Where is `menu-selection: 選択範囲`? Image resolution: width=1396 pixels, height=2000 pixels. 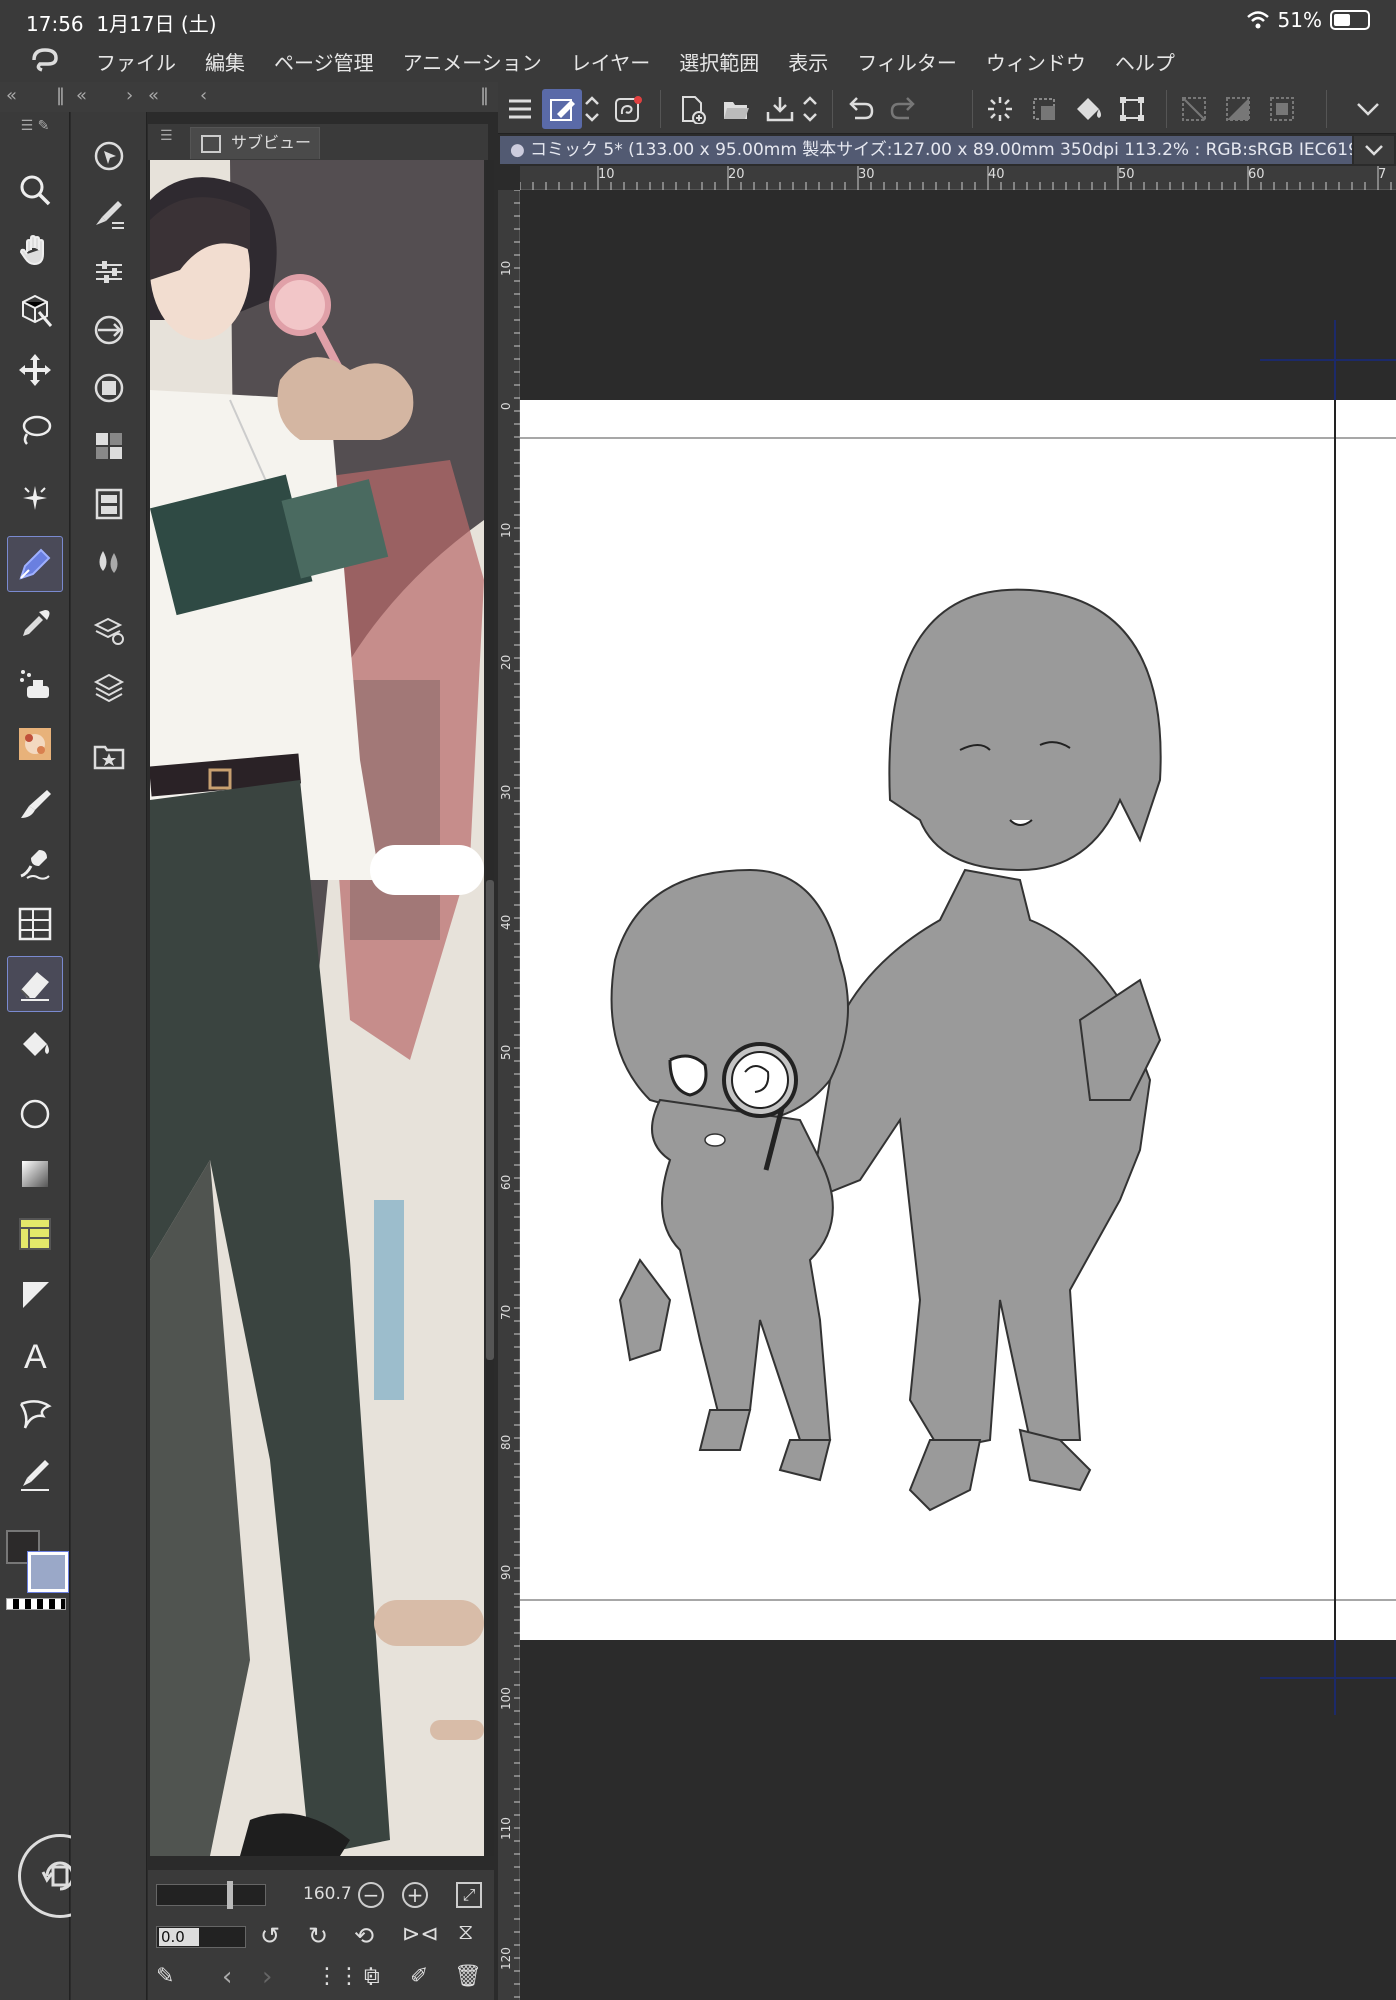 menu-selection: 選択範囲 is located at coordinates (719, 61).